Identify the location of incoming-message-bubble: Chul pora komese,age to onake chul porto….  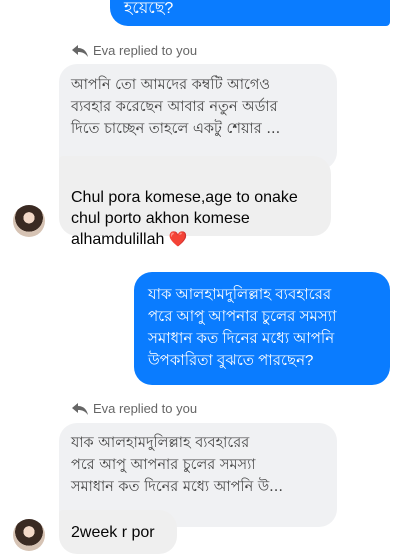
(195, 202).